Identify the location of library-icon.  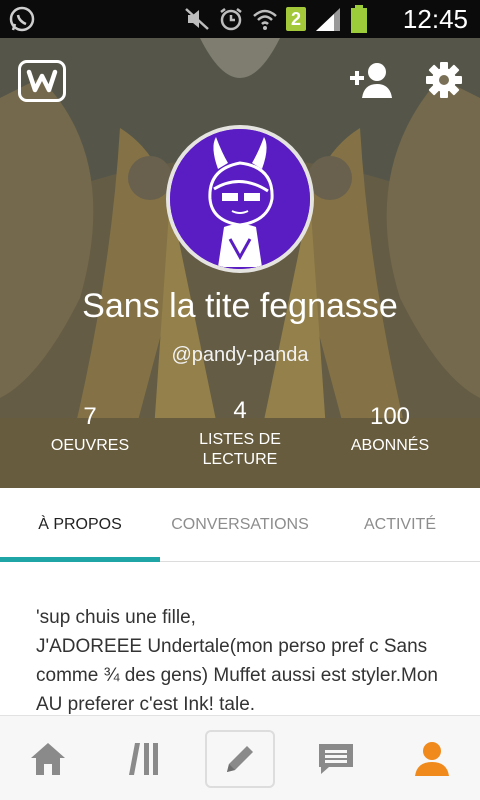
(143, 758).